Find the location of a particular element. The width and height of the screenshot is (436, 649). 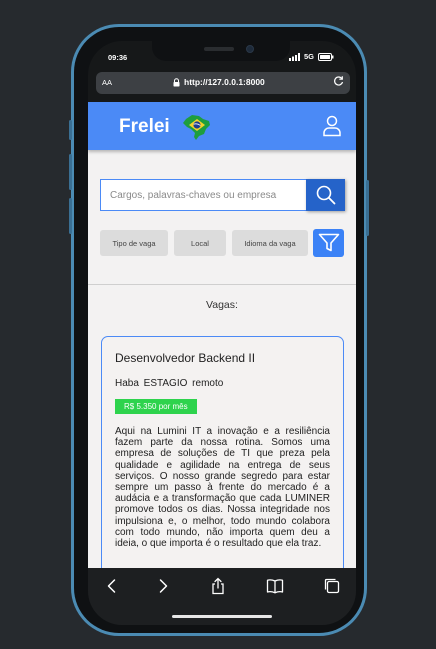

job-title: Desenvolvedor Backend II is located at coordinates (222, 358).